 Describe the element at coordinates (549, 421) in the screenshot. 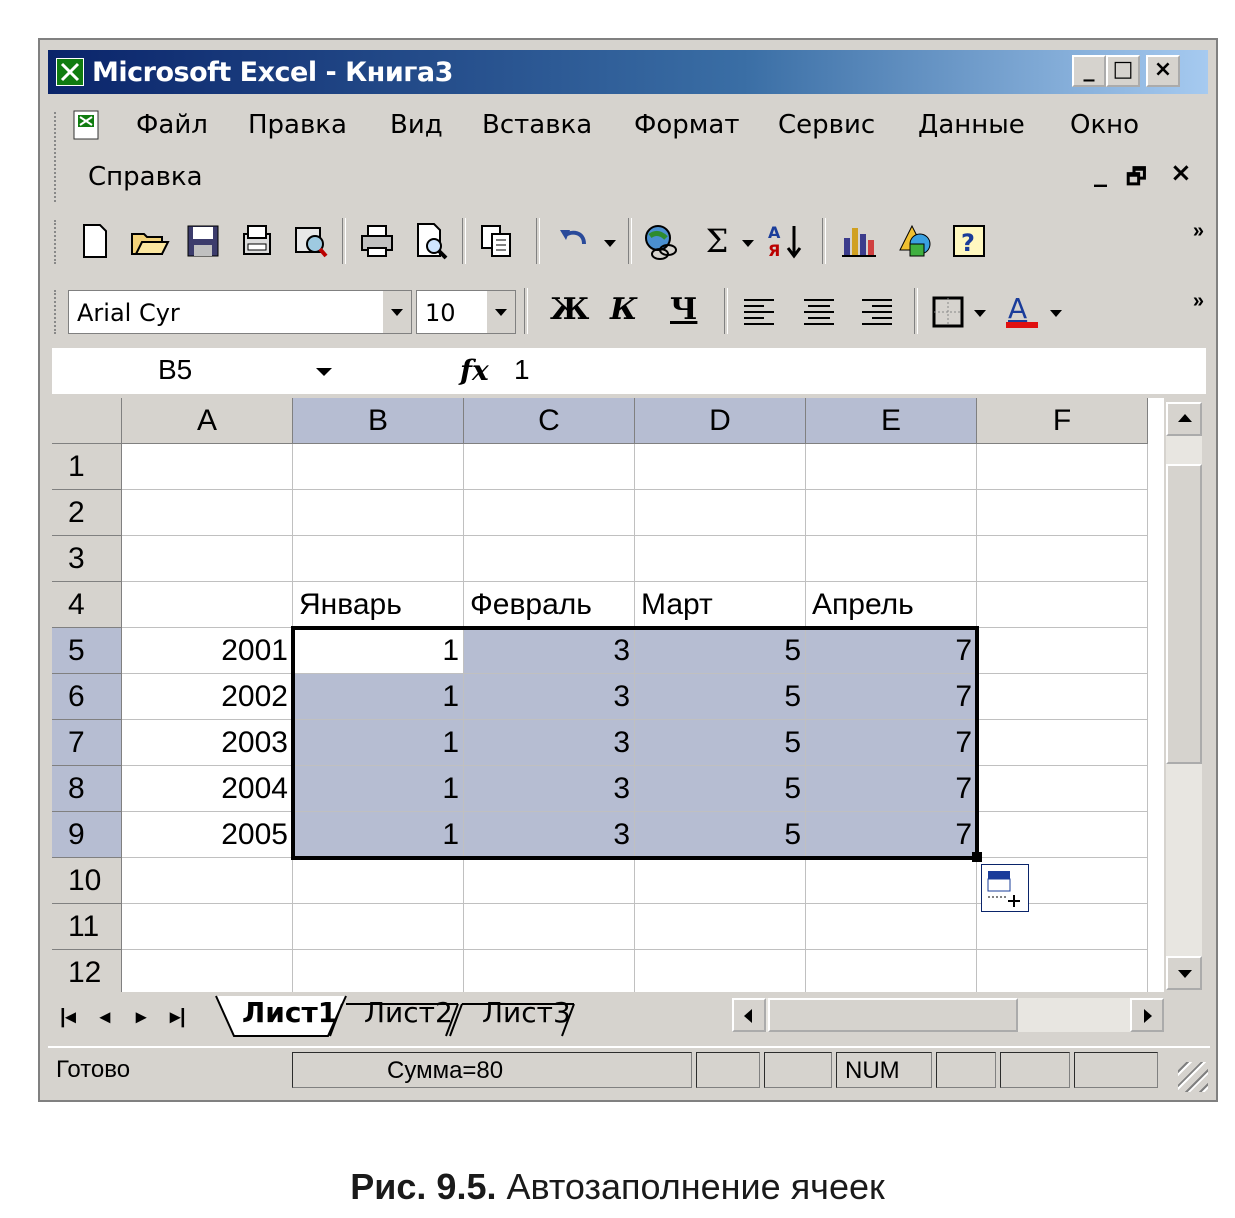

I see `column-header-c: C` at that location.